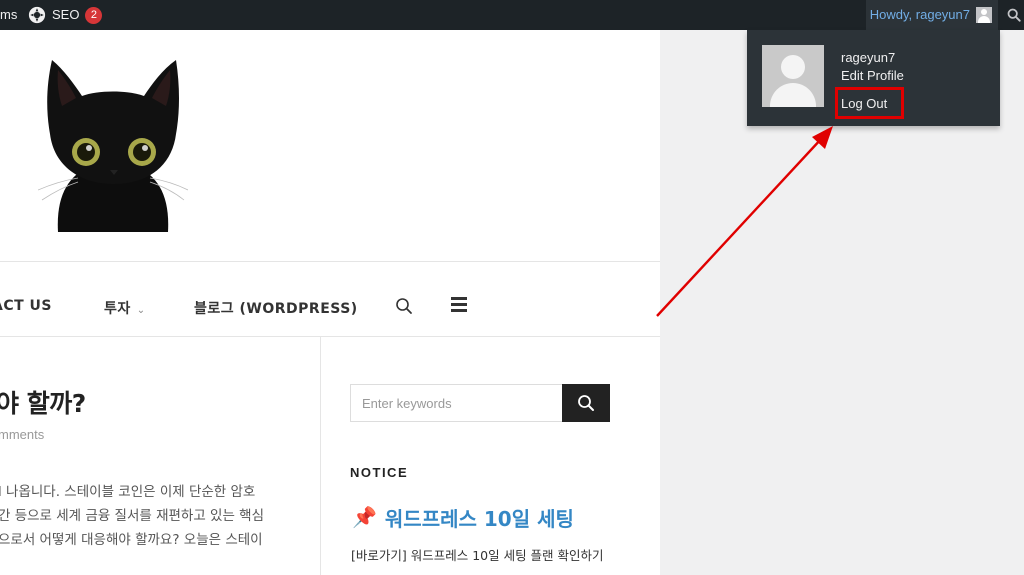 The width and height of the screenshot is (1024, 575). I want to click on my-account-menu: Howdy, rageyun7, so click(932, 15).